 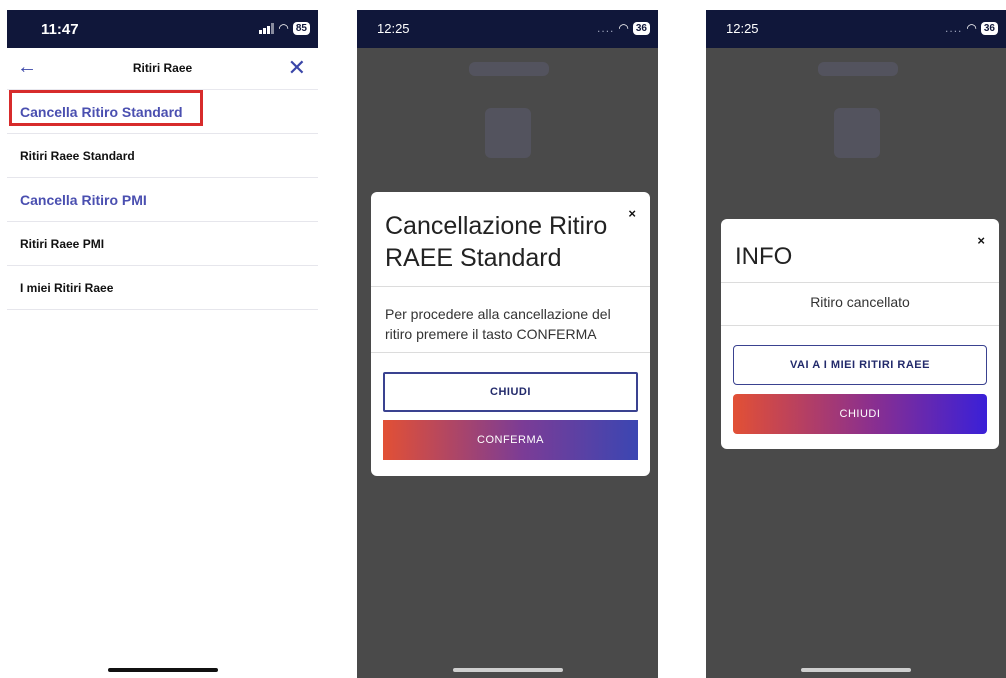 What do you see at coordinates (162, 244) in the screenshot?
I see `menu-item-ritiri-raee-pmi: Ritiri Raee PMI` at bounding box center [162, 244].